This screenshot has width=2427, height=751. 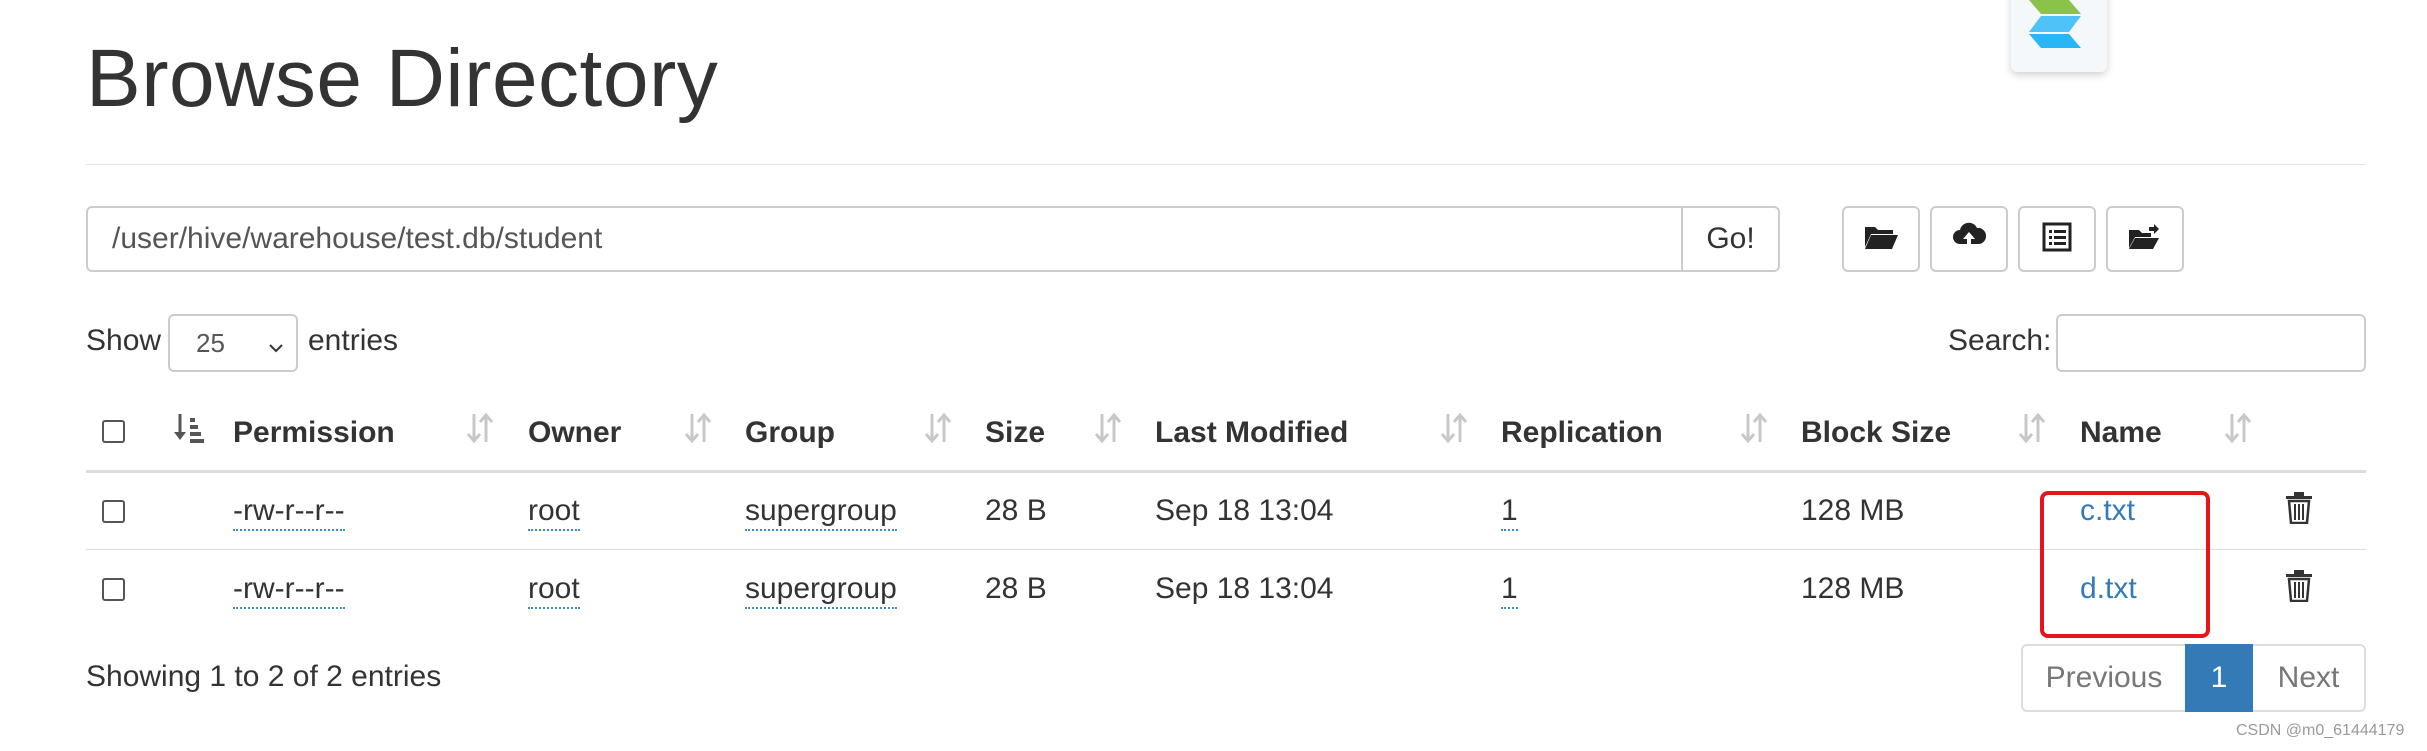 I want to click on move-folder-button, so click(x=2145, y=239).